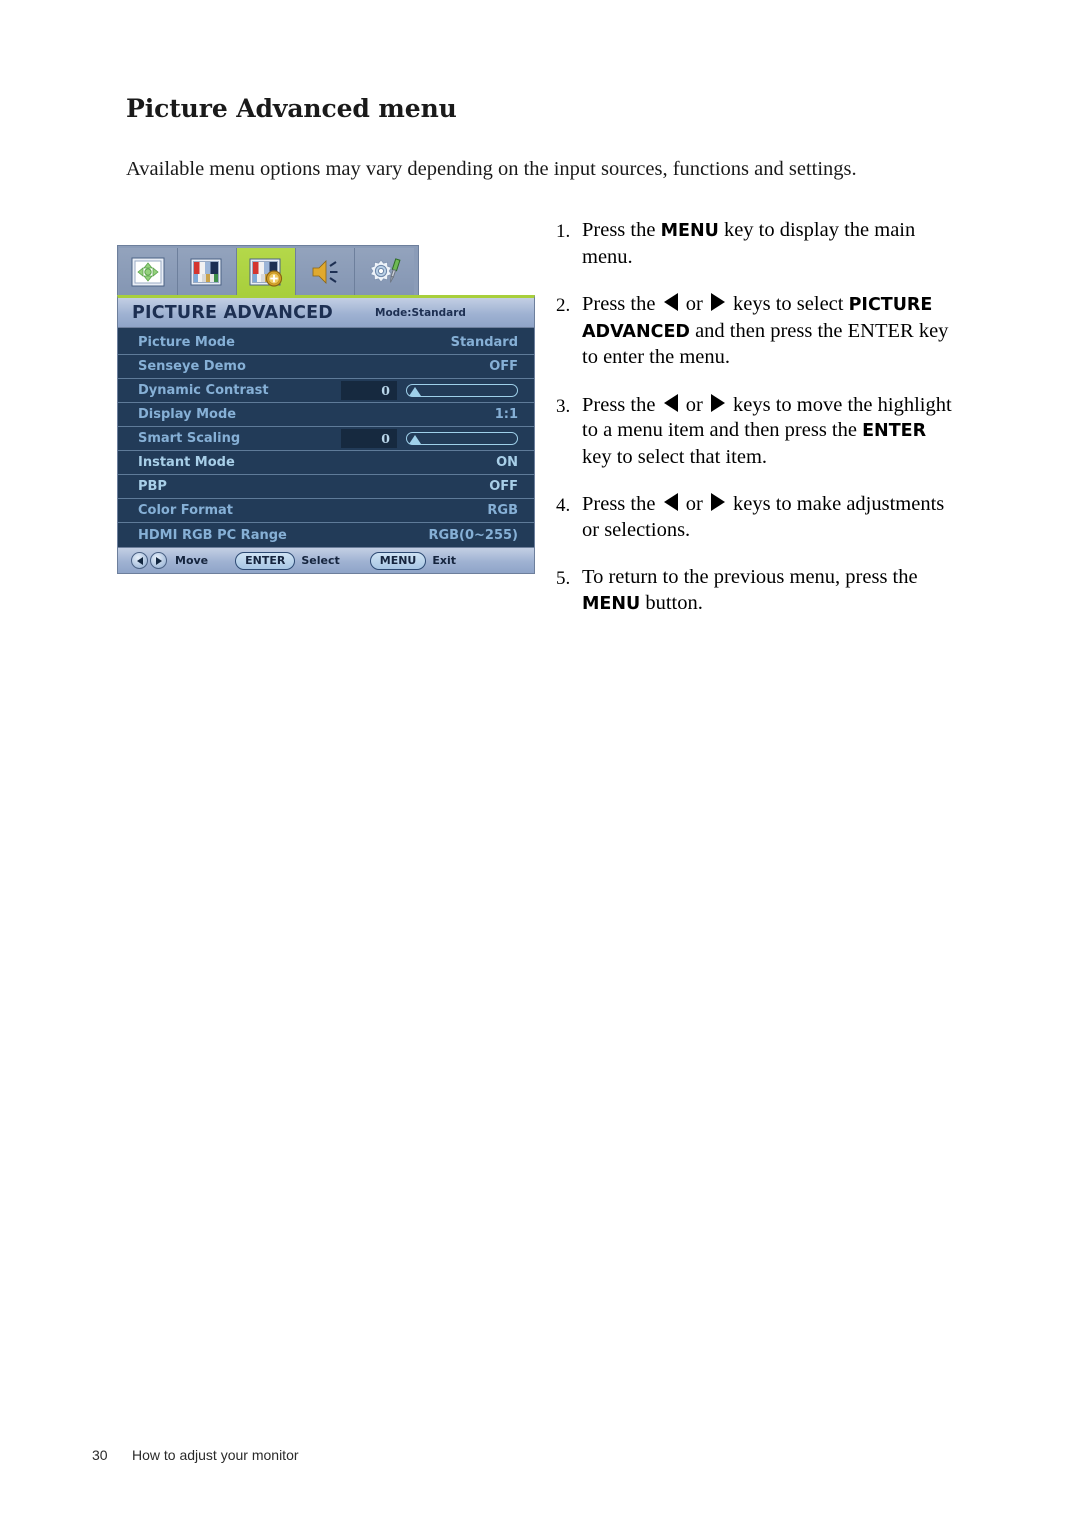  What do you see at coordinates (192, 366) in the screenshot?
I see `osd-row-label: Senseye Demo` at bounding box center [192, 366].